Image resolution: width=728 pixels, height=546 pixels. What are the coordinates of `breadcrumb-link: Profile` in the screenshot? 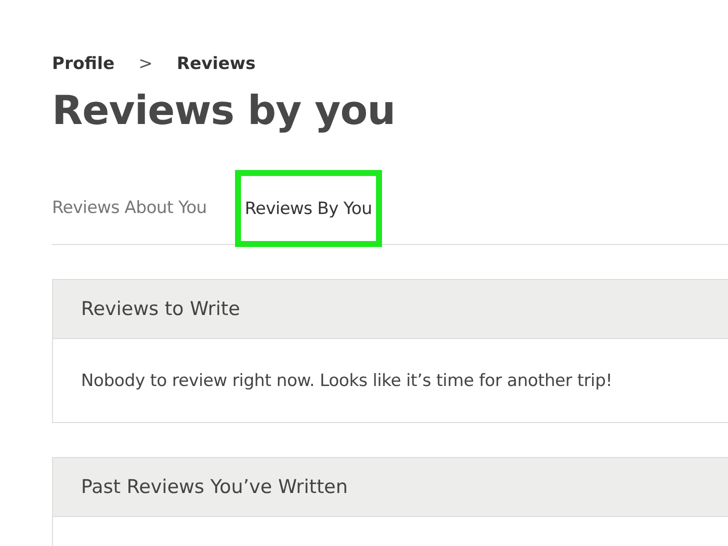 It's located at (83, 64).